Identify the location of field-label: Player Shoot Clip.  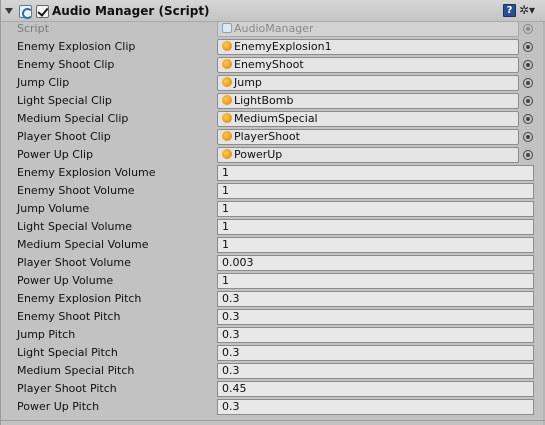
(64, 136).